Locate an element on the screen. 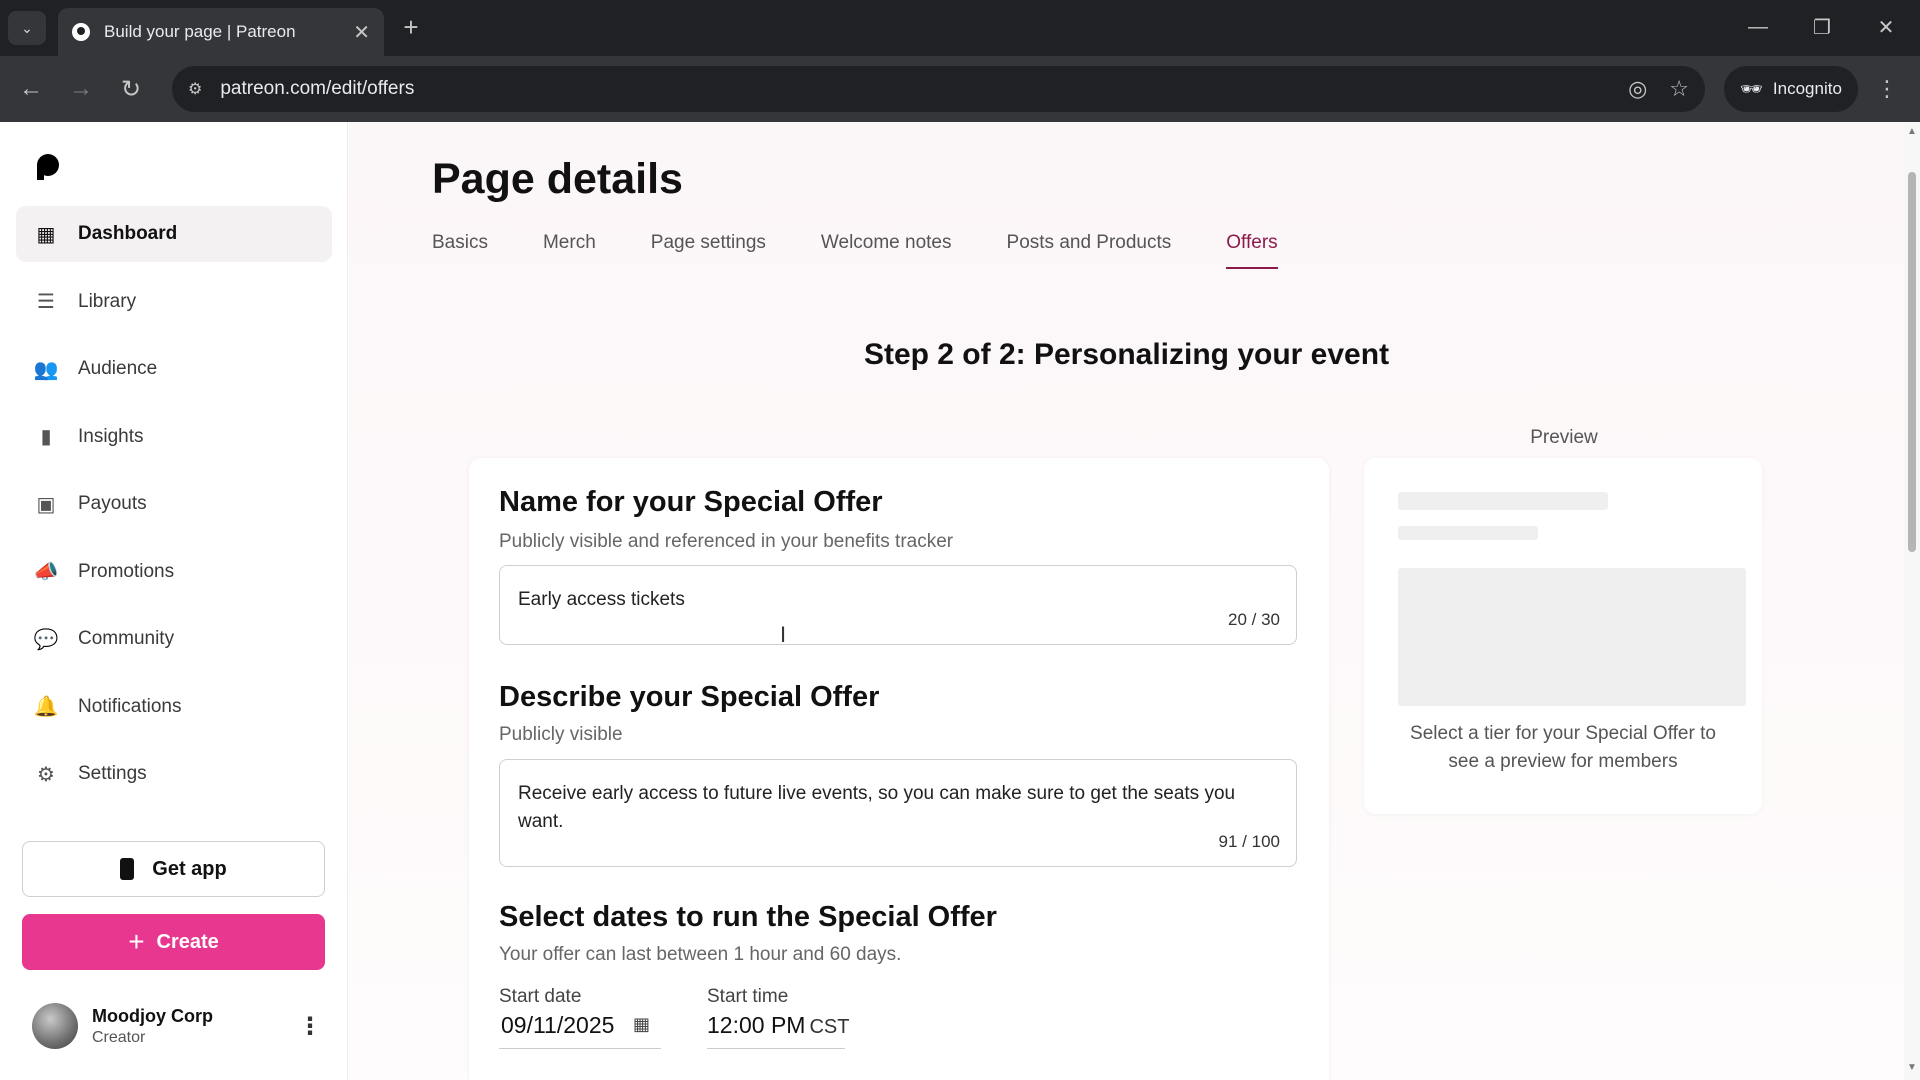 Image resolution: width=1920 pixels, height=1080 pixels. sidebar-item-community: 💬 Community is located at coordinates (174, 639).